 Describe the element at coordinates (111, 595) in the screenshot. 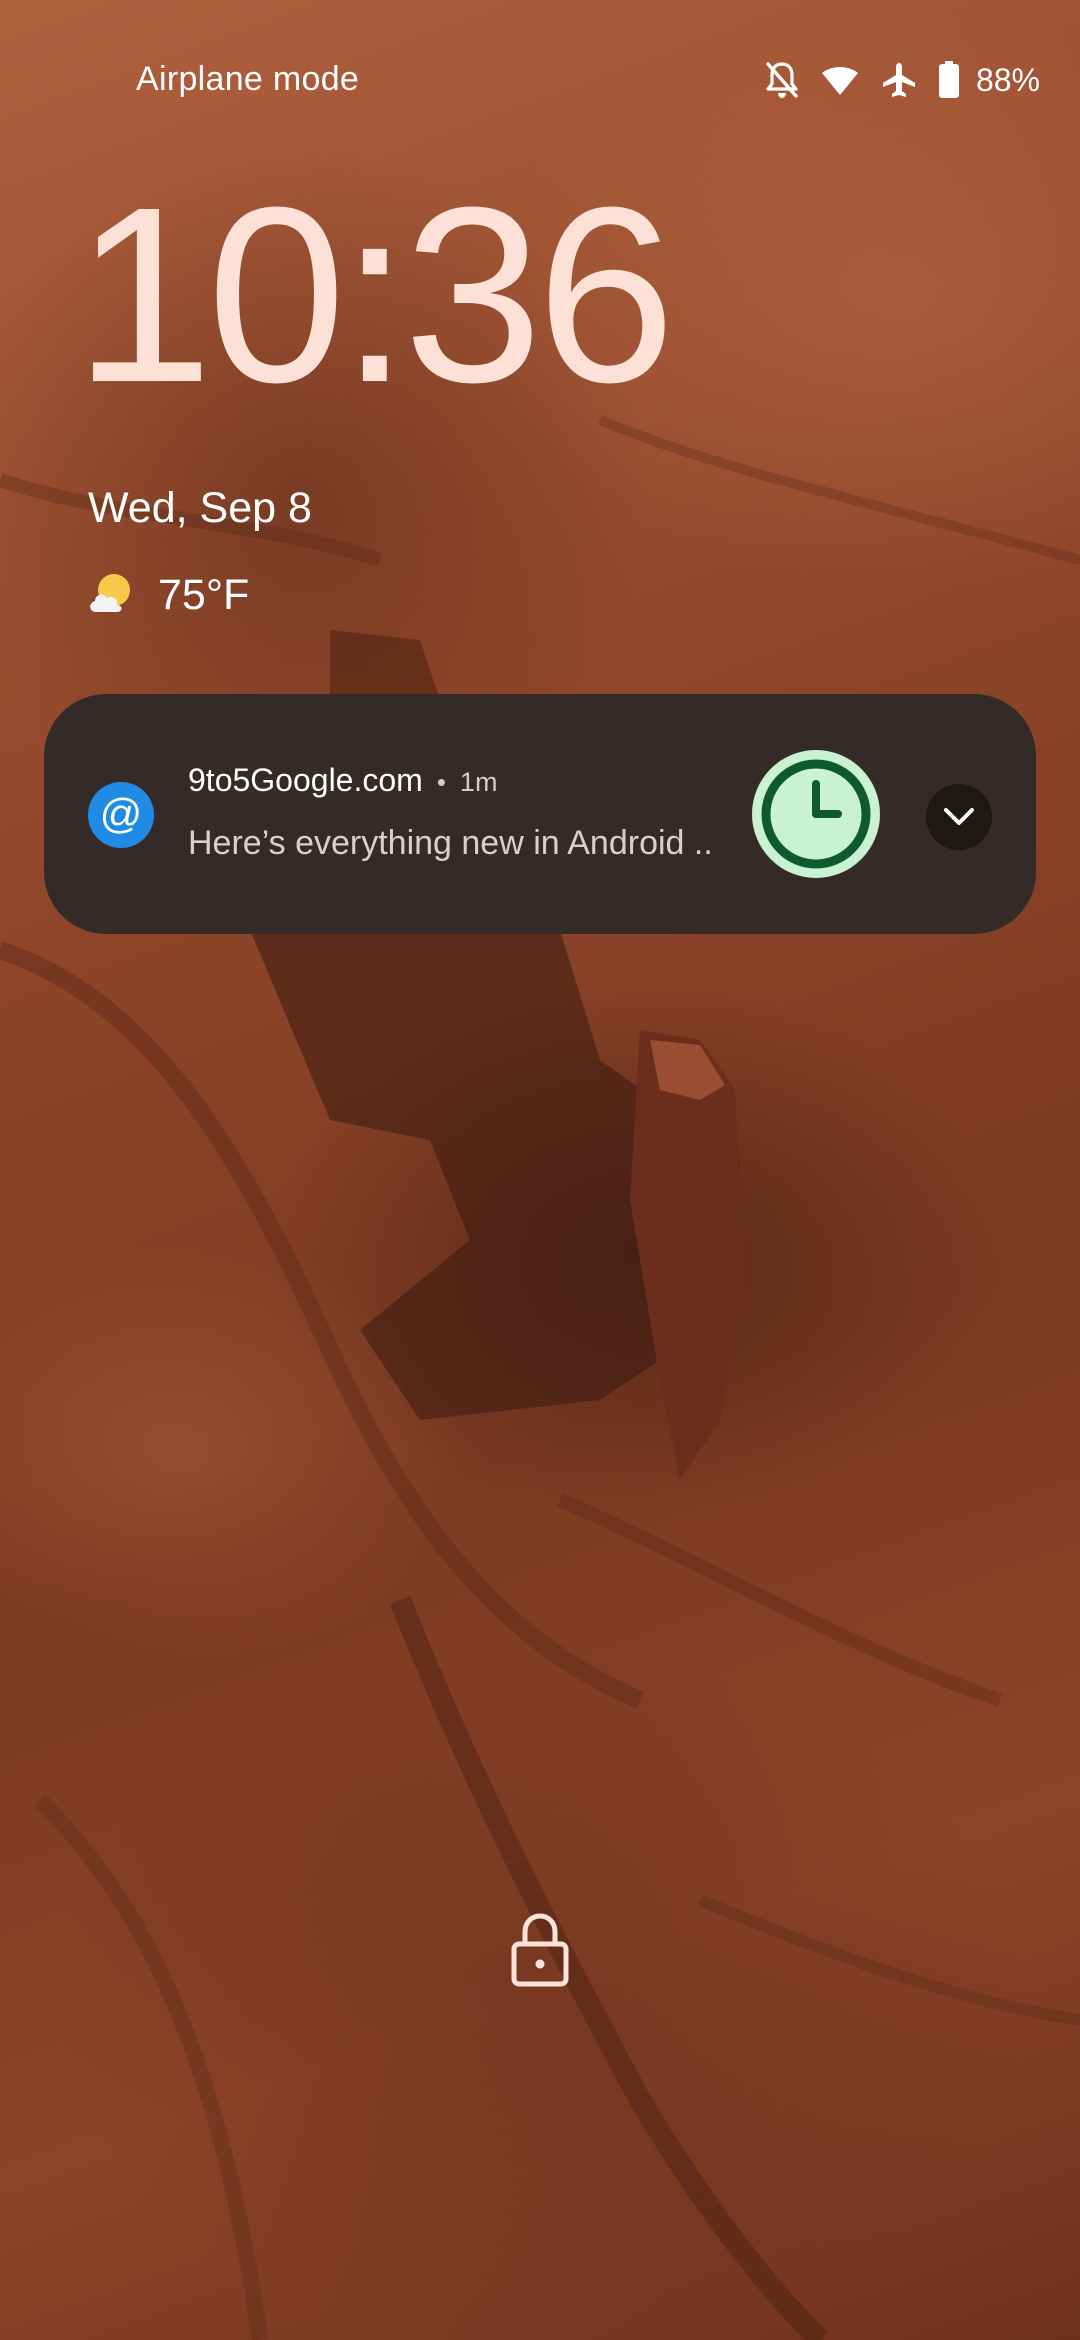

I see `partly-cloudy-icon` at that location.